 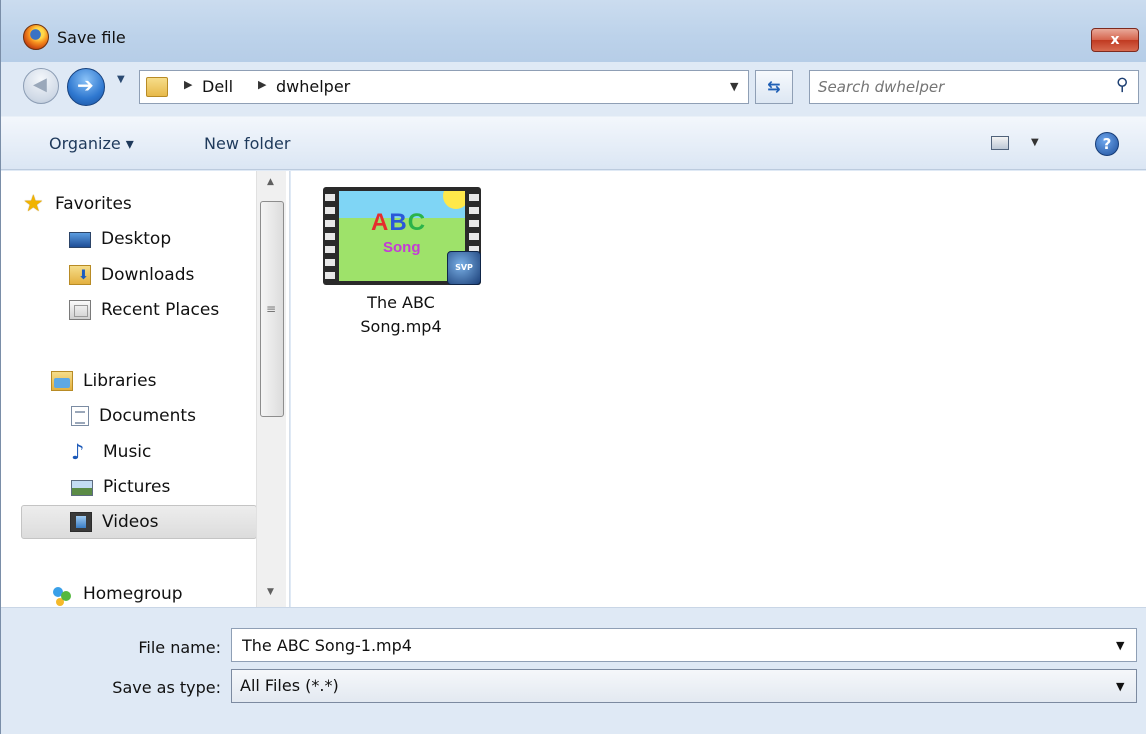 I want to click on nav-homegroup: Homegroup, so click(x=169, y=594).